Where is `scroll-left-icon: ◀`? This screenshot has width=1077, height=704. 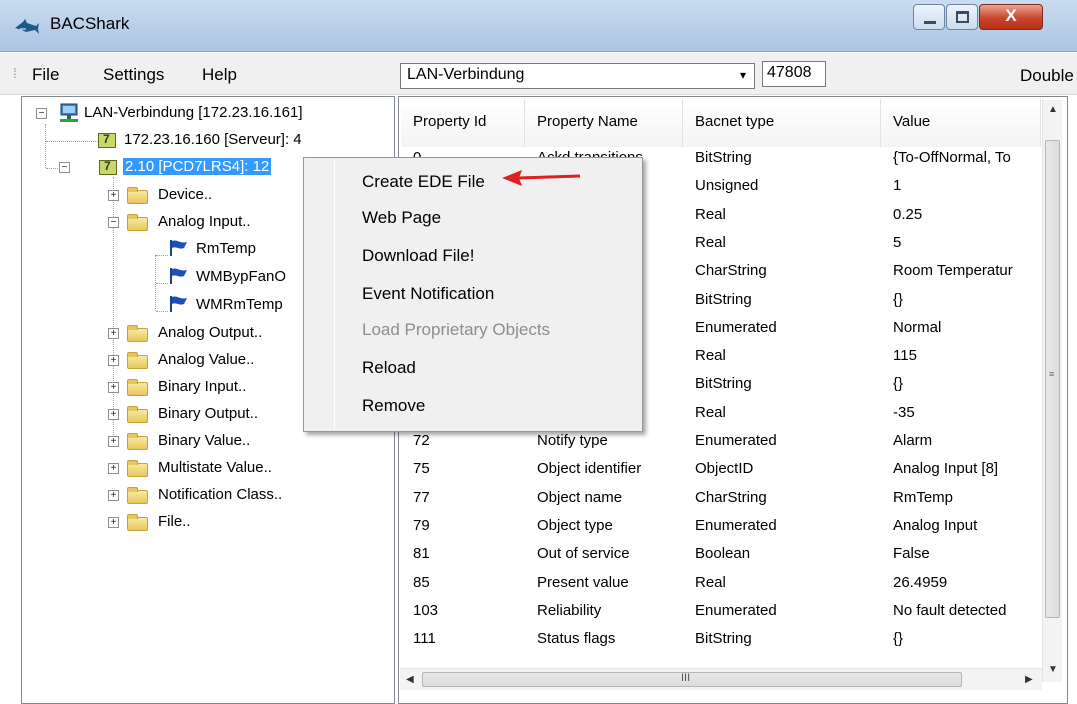
scroll-left-icon: ◀ is located at coordinates (410, 679).